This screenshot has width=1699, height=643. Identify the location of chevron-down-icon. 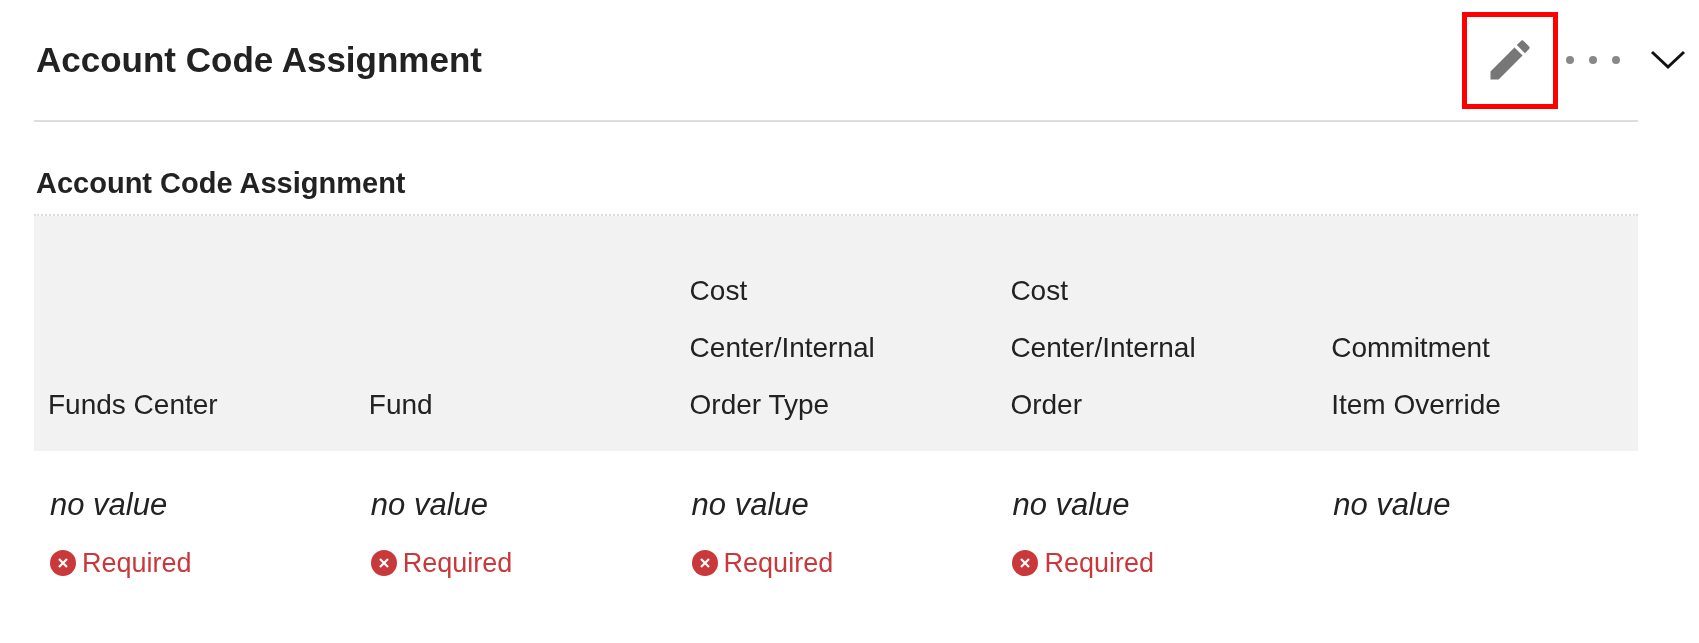
(1668, 60).